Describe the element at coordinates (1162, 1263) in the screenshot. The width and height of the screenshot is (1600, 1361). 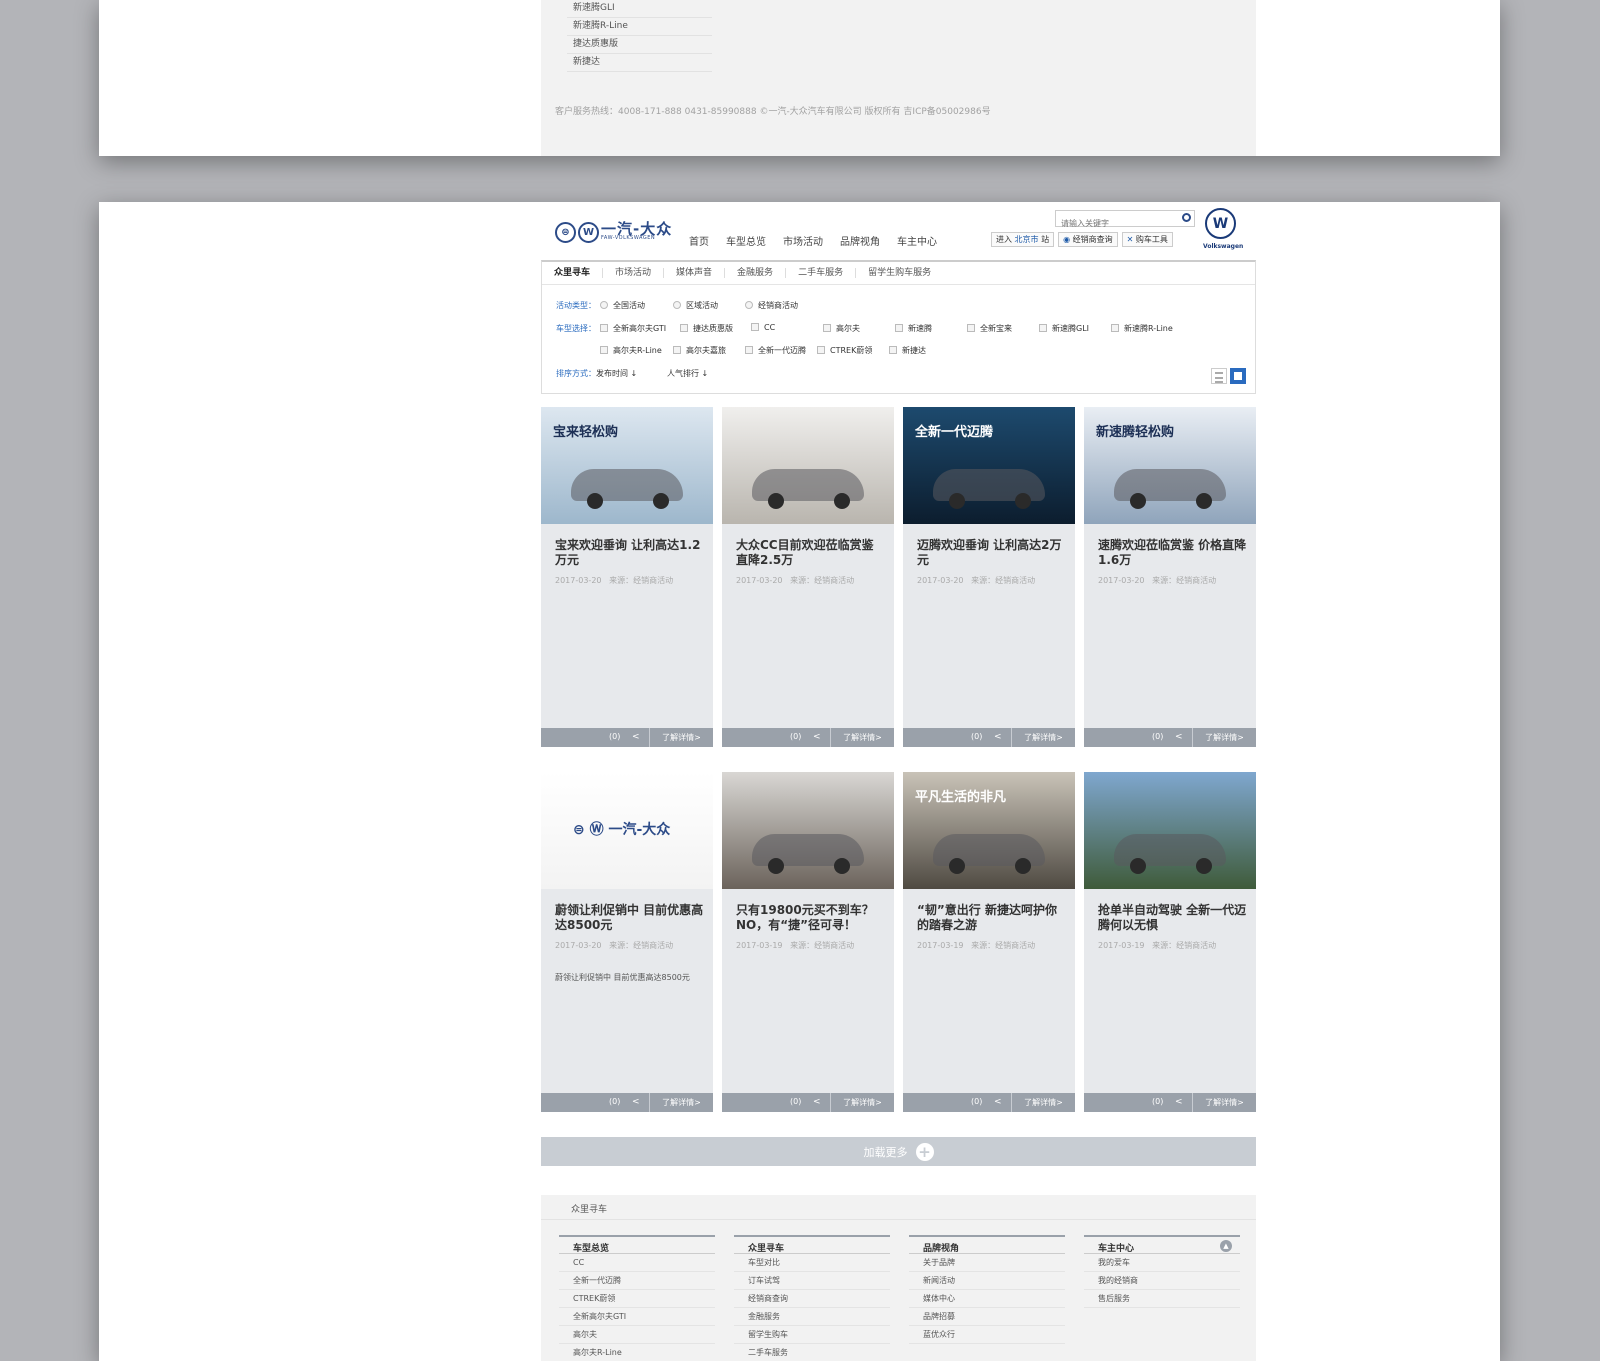
I see `footer-link: 我的爱车` at that location.